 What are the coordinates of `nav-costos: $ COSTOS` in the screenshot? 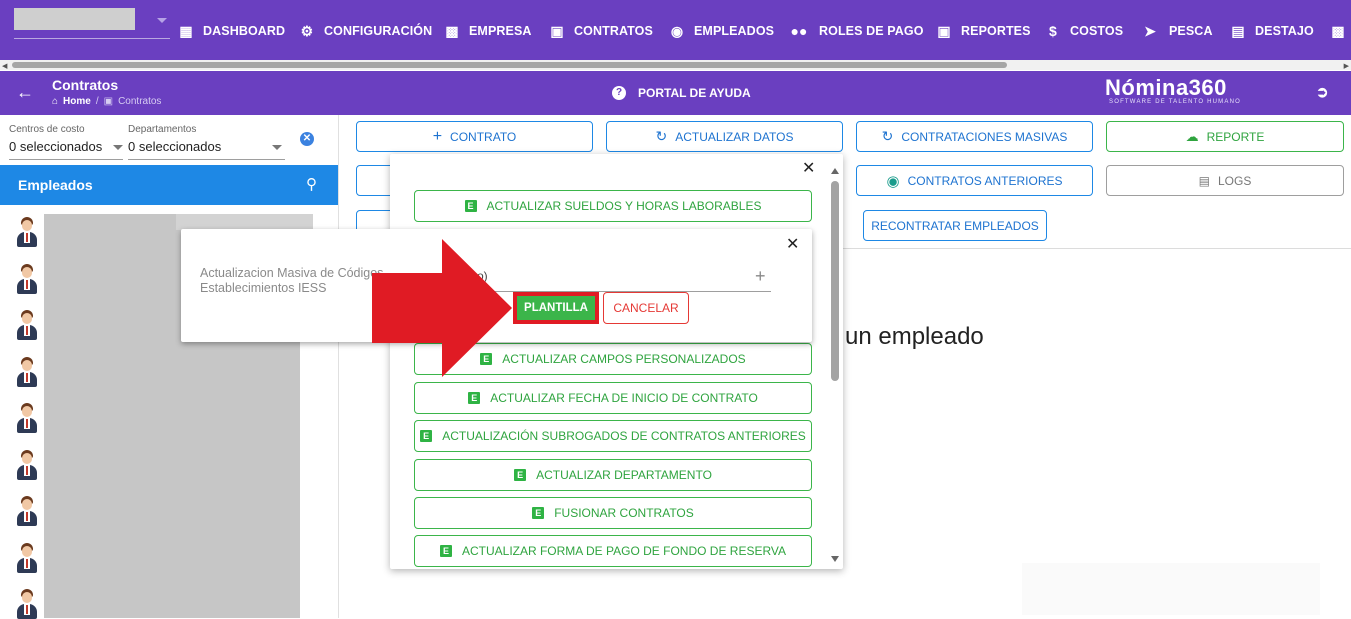 It's located at (1084, 31).